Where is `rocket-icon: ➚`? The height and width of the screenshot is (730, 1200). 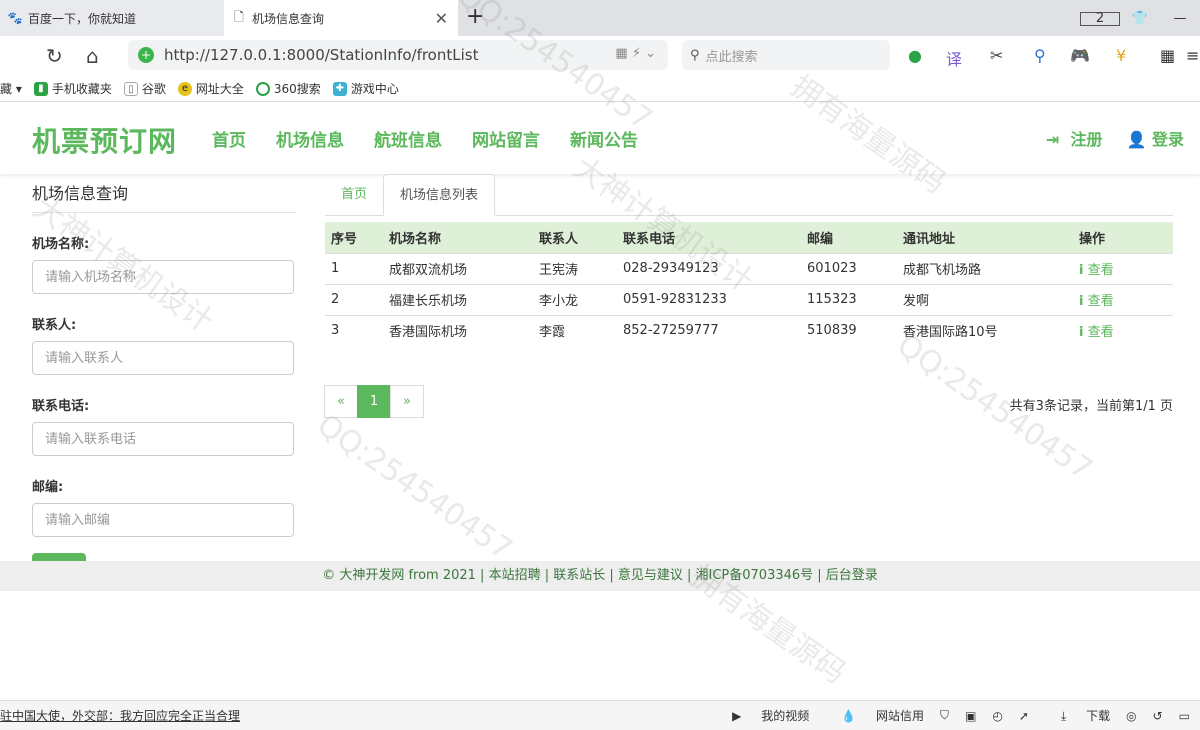 rocket-icon: ➚ is located at coordinates (1024, 716).